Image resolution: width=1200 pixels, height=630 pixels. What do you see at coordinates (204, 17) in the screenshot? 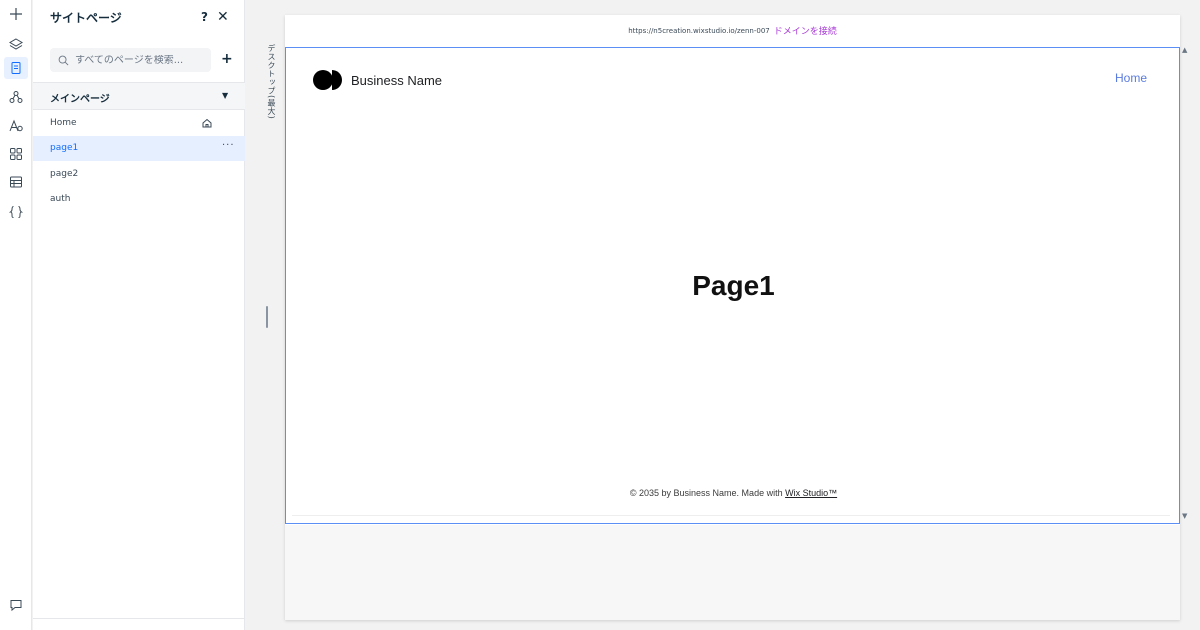
I see `help-button: ?` at bounding box center [204, 17].